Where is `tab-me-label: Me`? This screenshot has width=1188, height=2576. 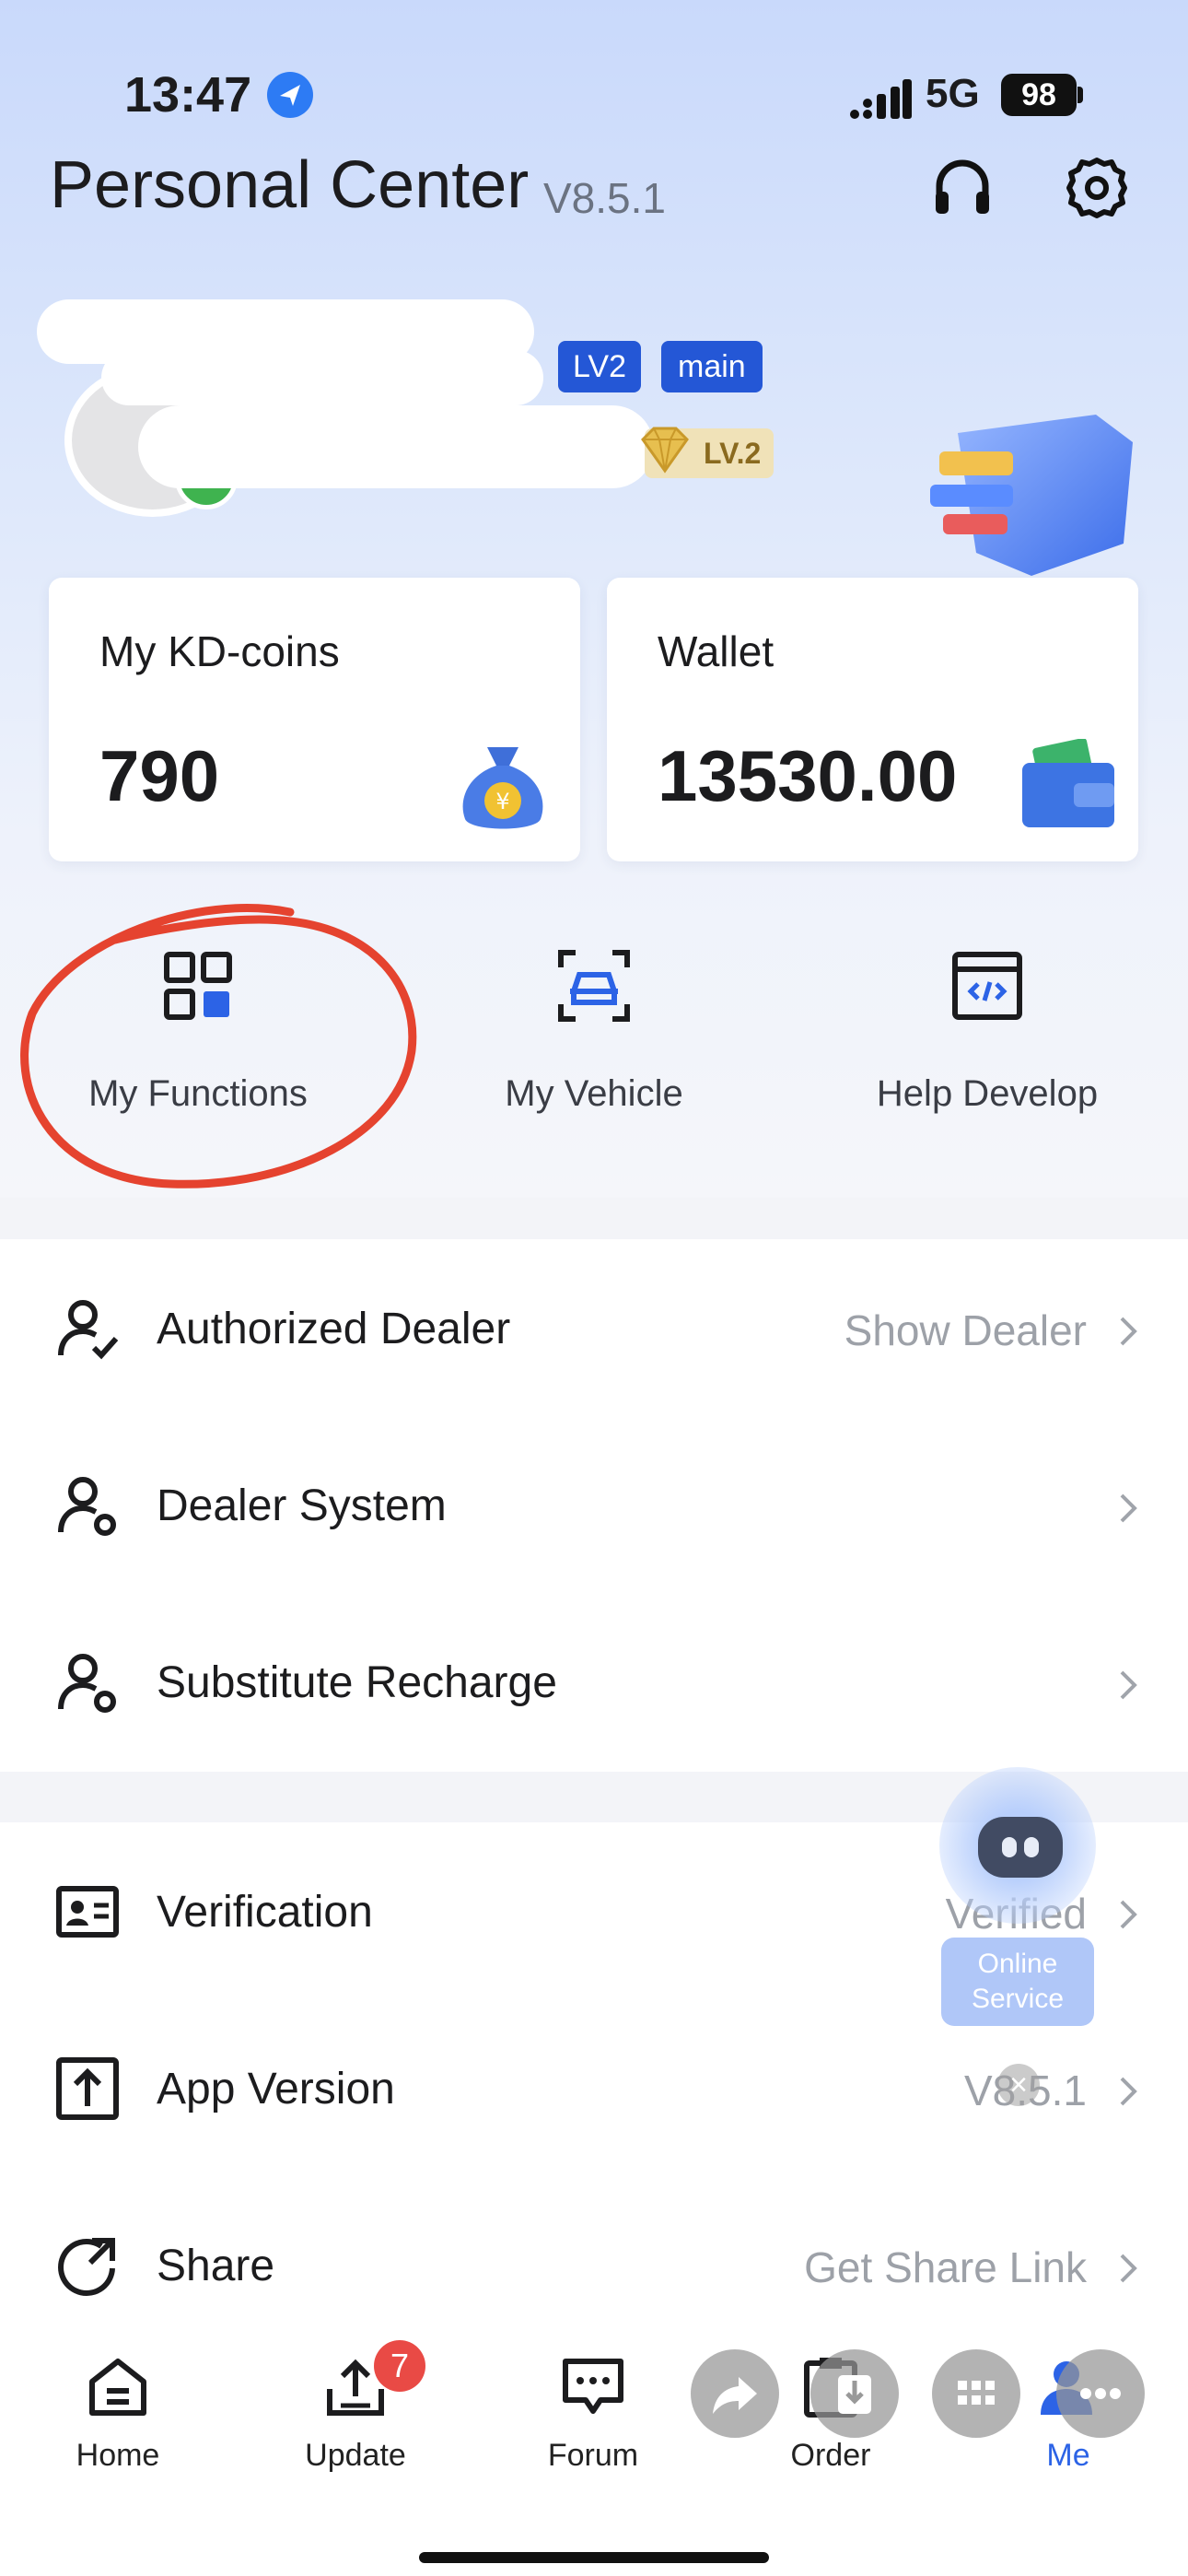 tab-me-label: Me is located at coordinates (1068, 2455).